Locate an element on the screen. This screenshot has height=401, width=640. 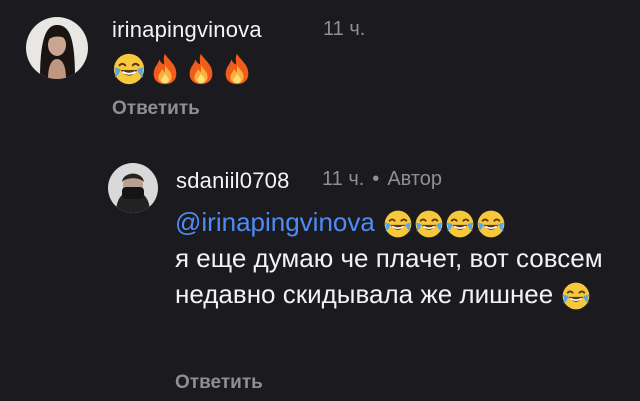
trailing-emoji is located at coordinates (575, 295).